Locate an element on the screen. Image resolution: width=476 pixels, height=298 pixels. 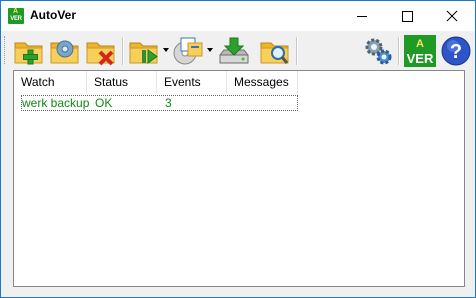
maximize-button is located at coordinates (407, 16).